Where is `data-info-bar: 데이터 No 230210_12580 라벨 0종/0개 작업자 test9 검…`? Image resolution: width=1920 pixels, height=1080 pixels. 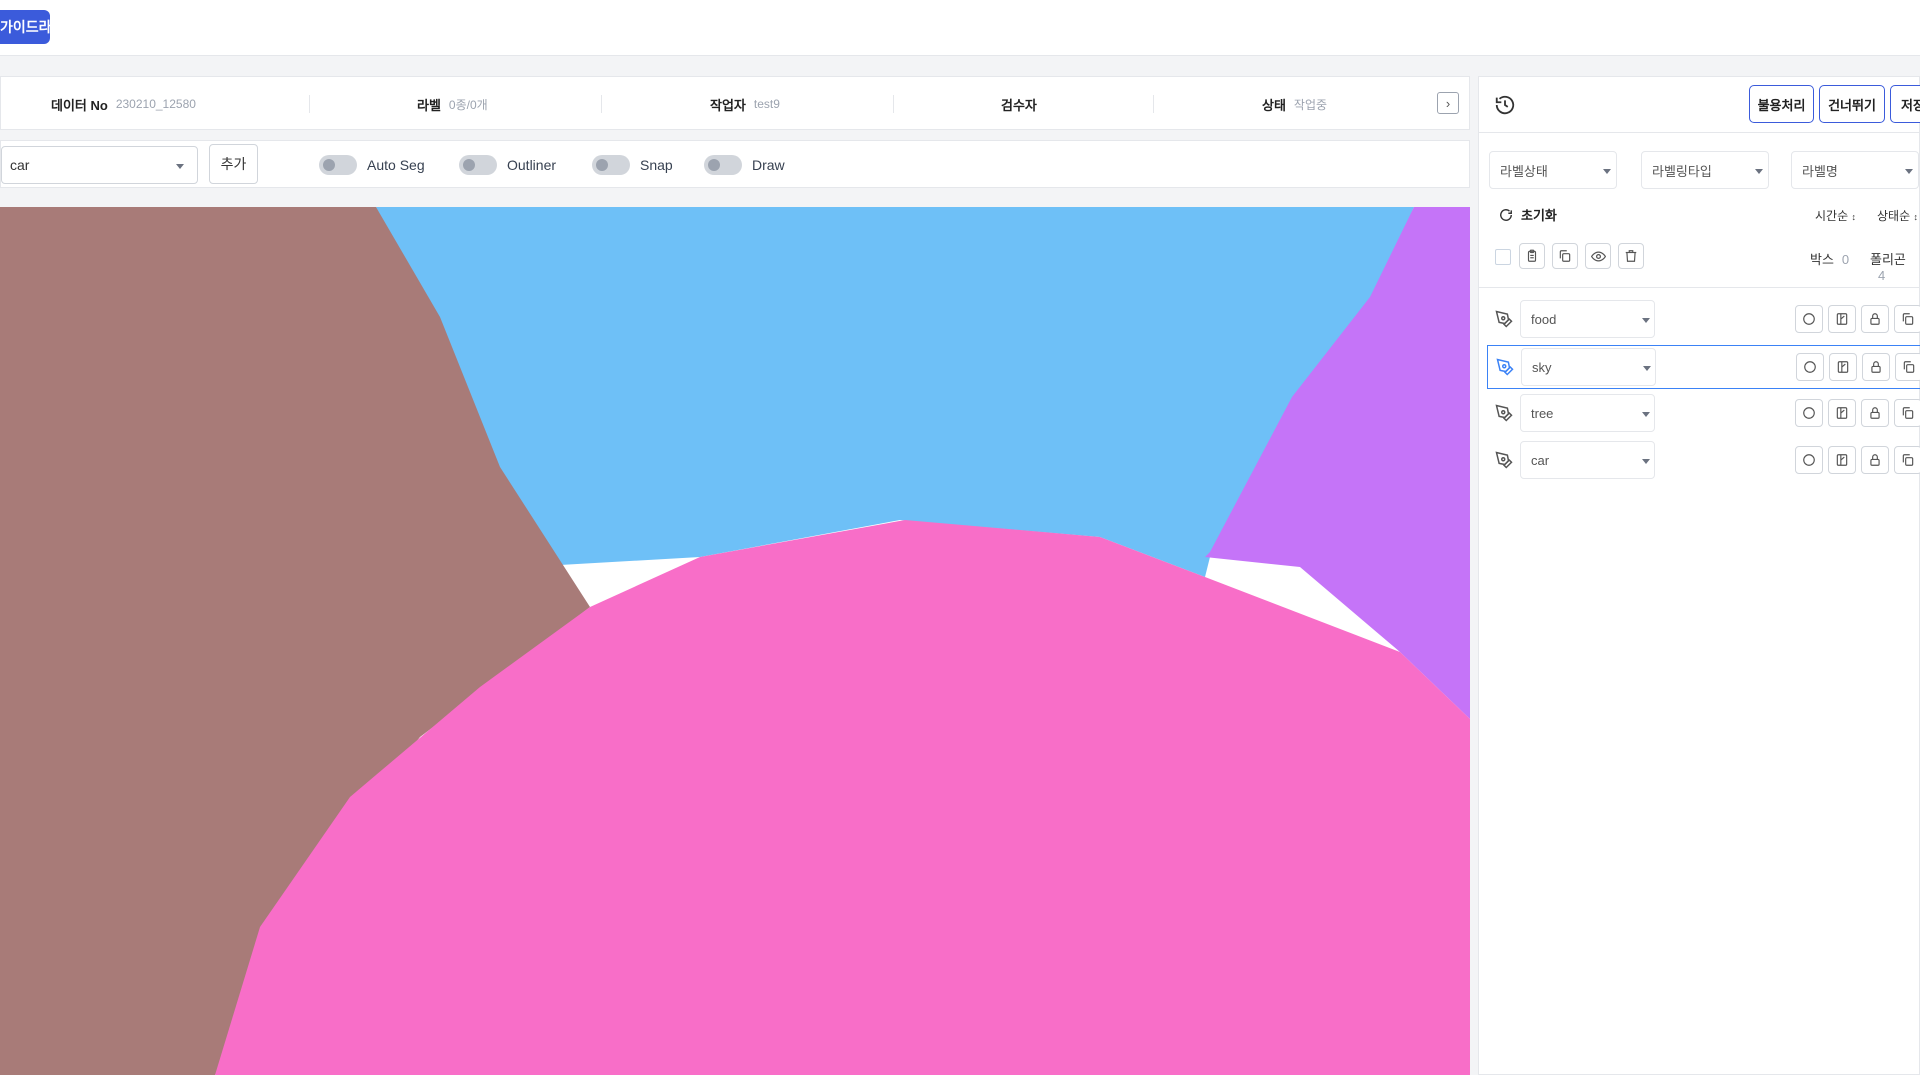
data-info-bar: 데이터 No 230210_12580 라벨 0종/0개 작업자 test9 검… is located at coordinates (735, 103).